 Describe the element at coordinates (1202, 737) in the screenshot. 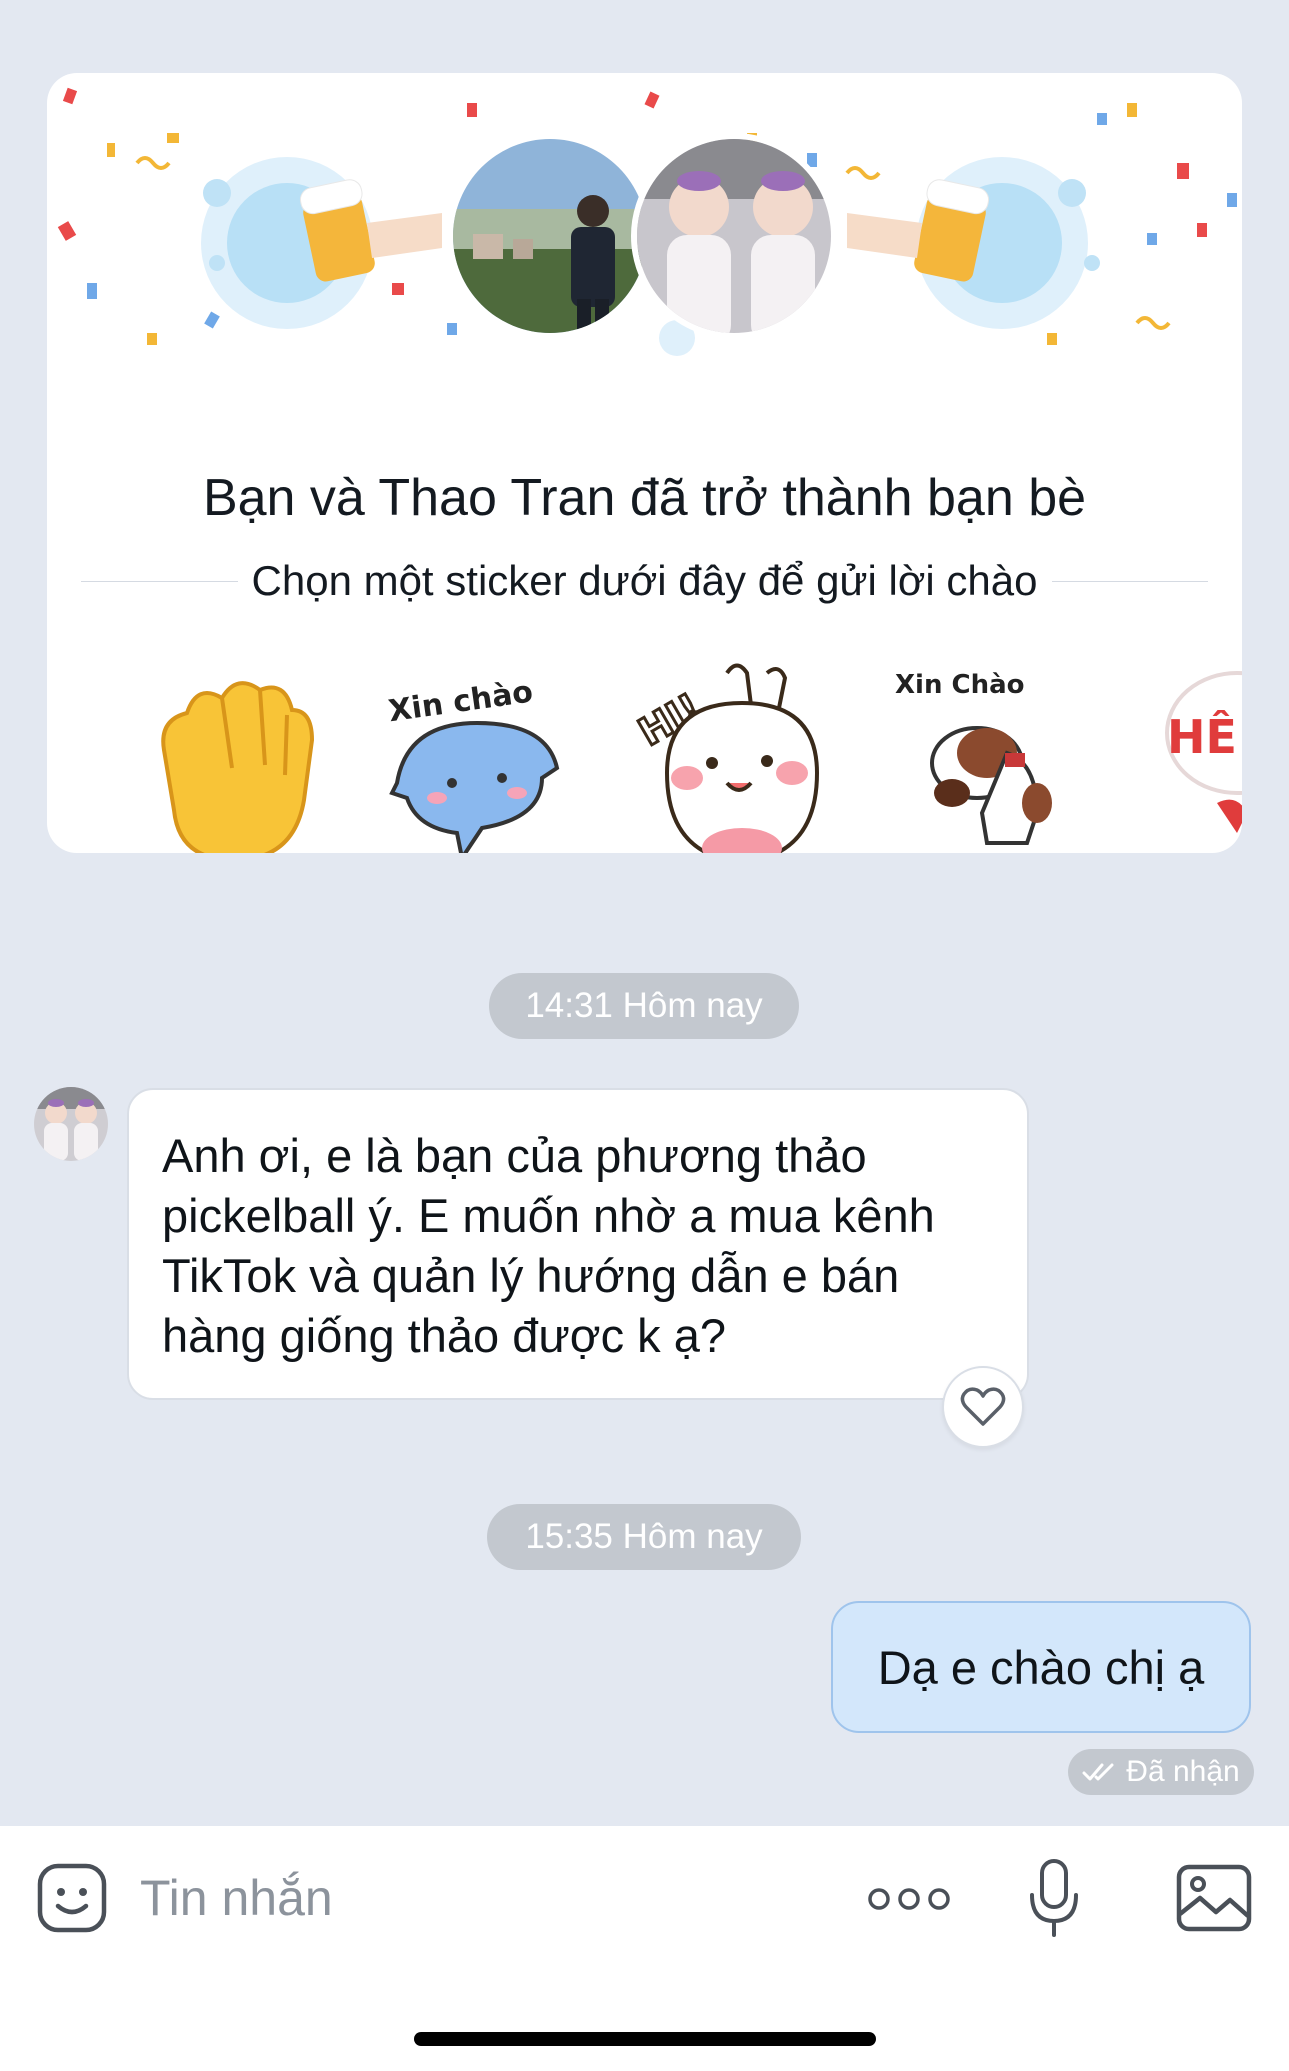

I see `sticker-text: HÊ` at that location.